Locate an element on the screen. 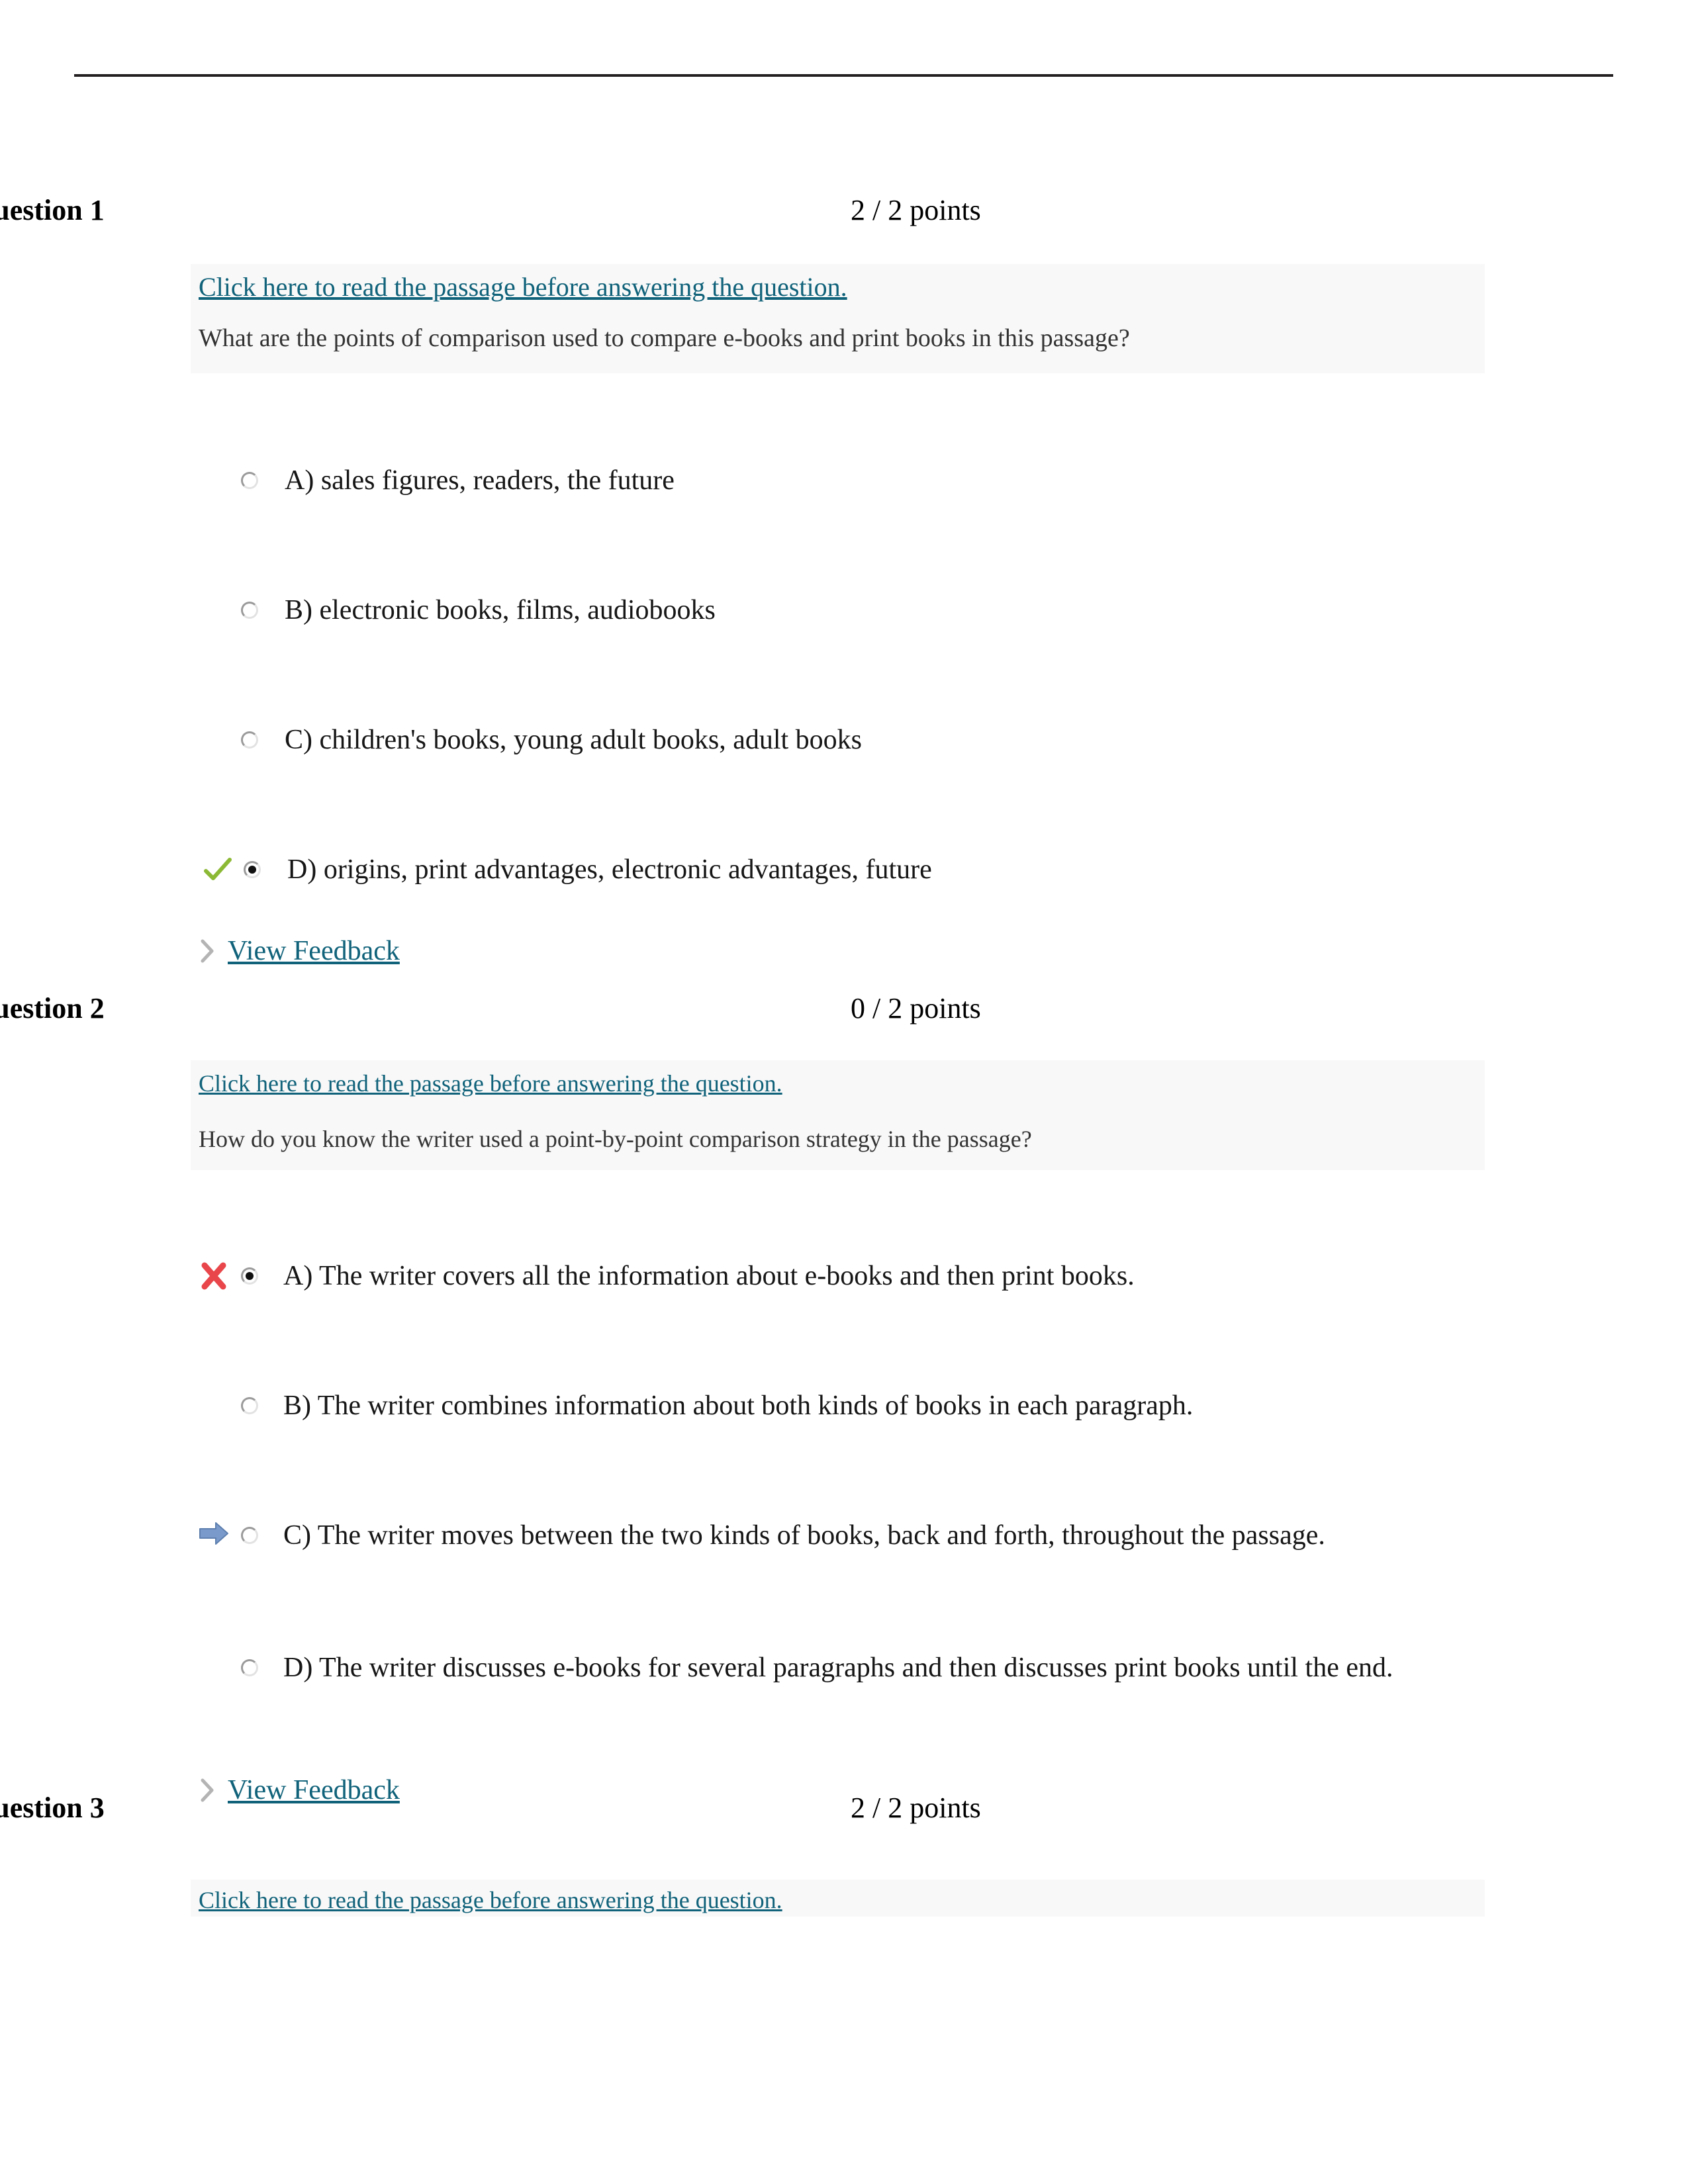  view-feedback-link-1: View Feedback is located at coordinates (314, 951).